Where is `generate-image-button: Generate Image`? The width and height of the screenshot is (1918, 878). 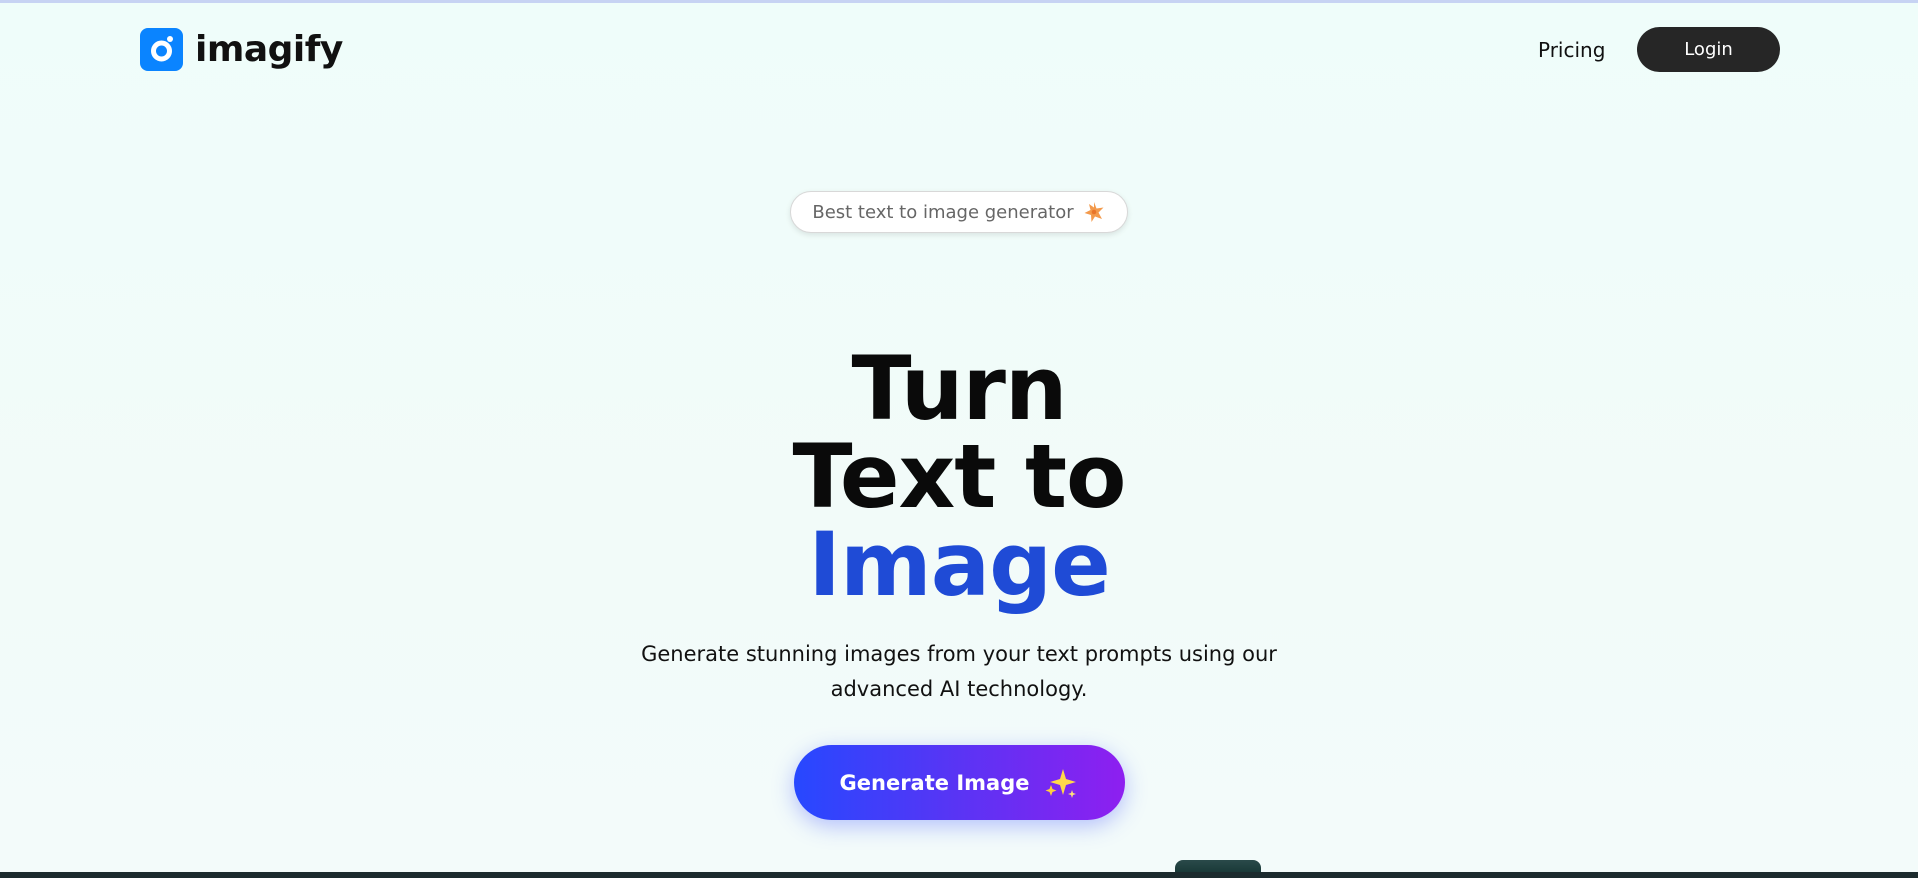
generate-image-button: Generate Image is located at coordinates (959, 782).